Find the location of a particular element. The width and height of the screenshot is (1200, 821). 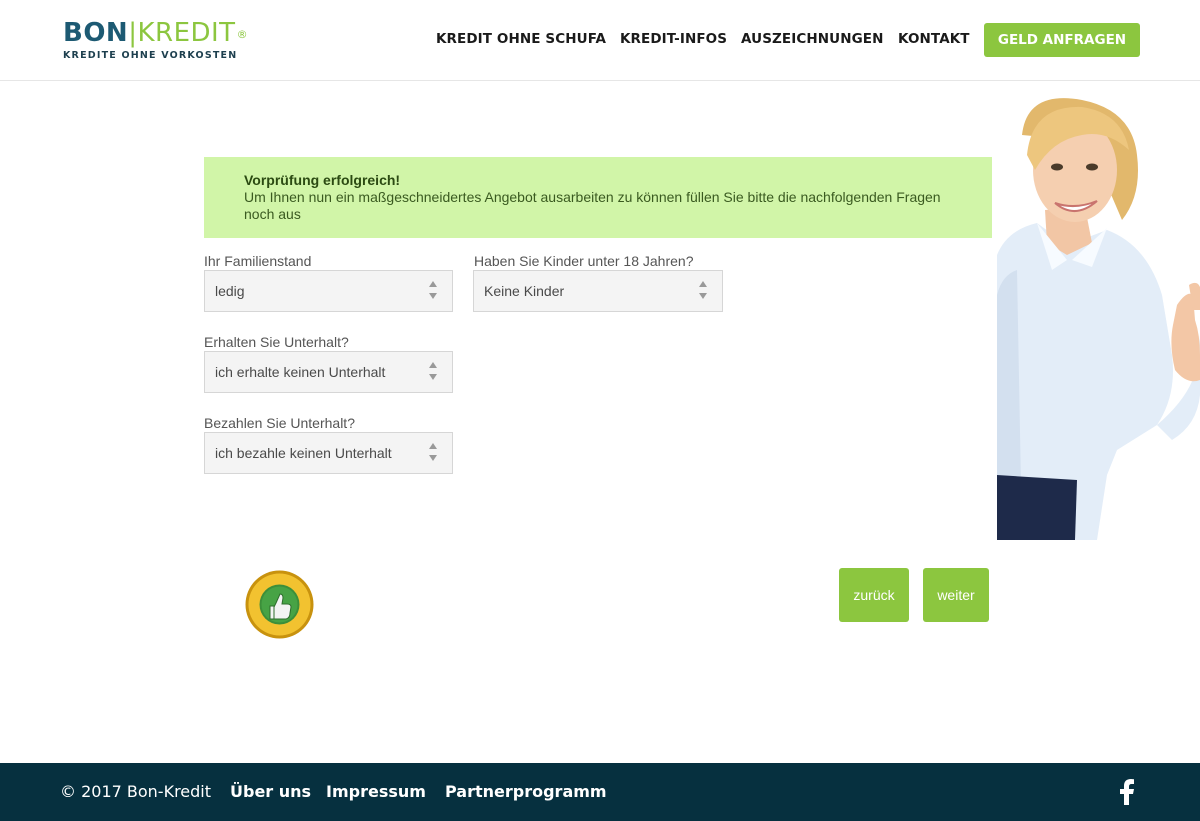

kinder-select: Keine Kinder is located at coordinates (598, 291).